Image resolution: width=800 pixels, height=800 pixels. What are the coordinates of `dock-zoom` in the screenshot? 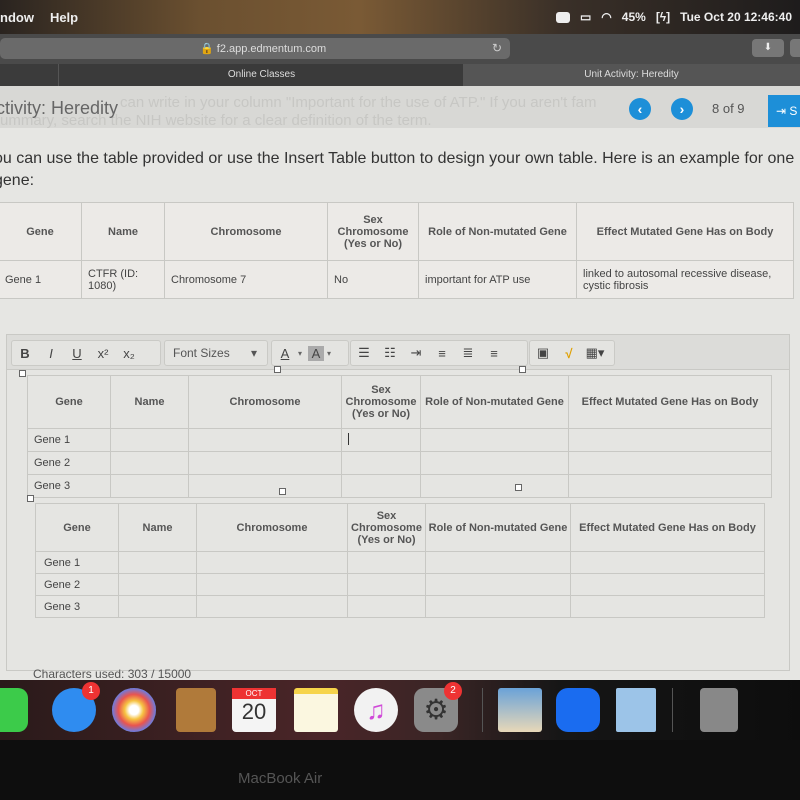 It's located at (578, 710).